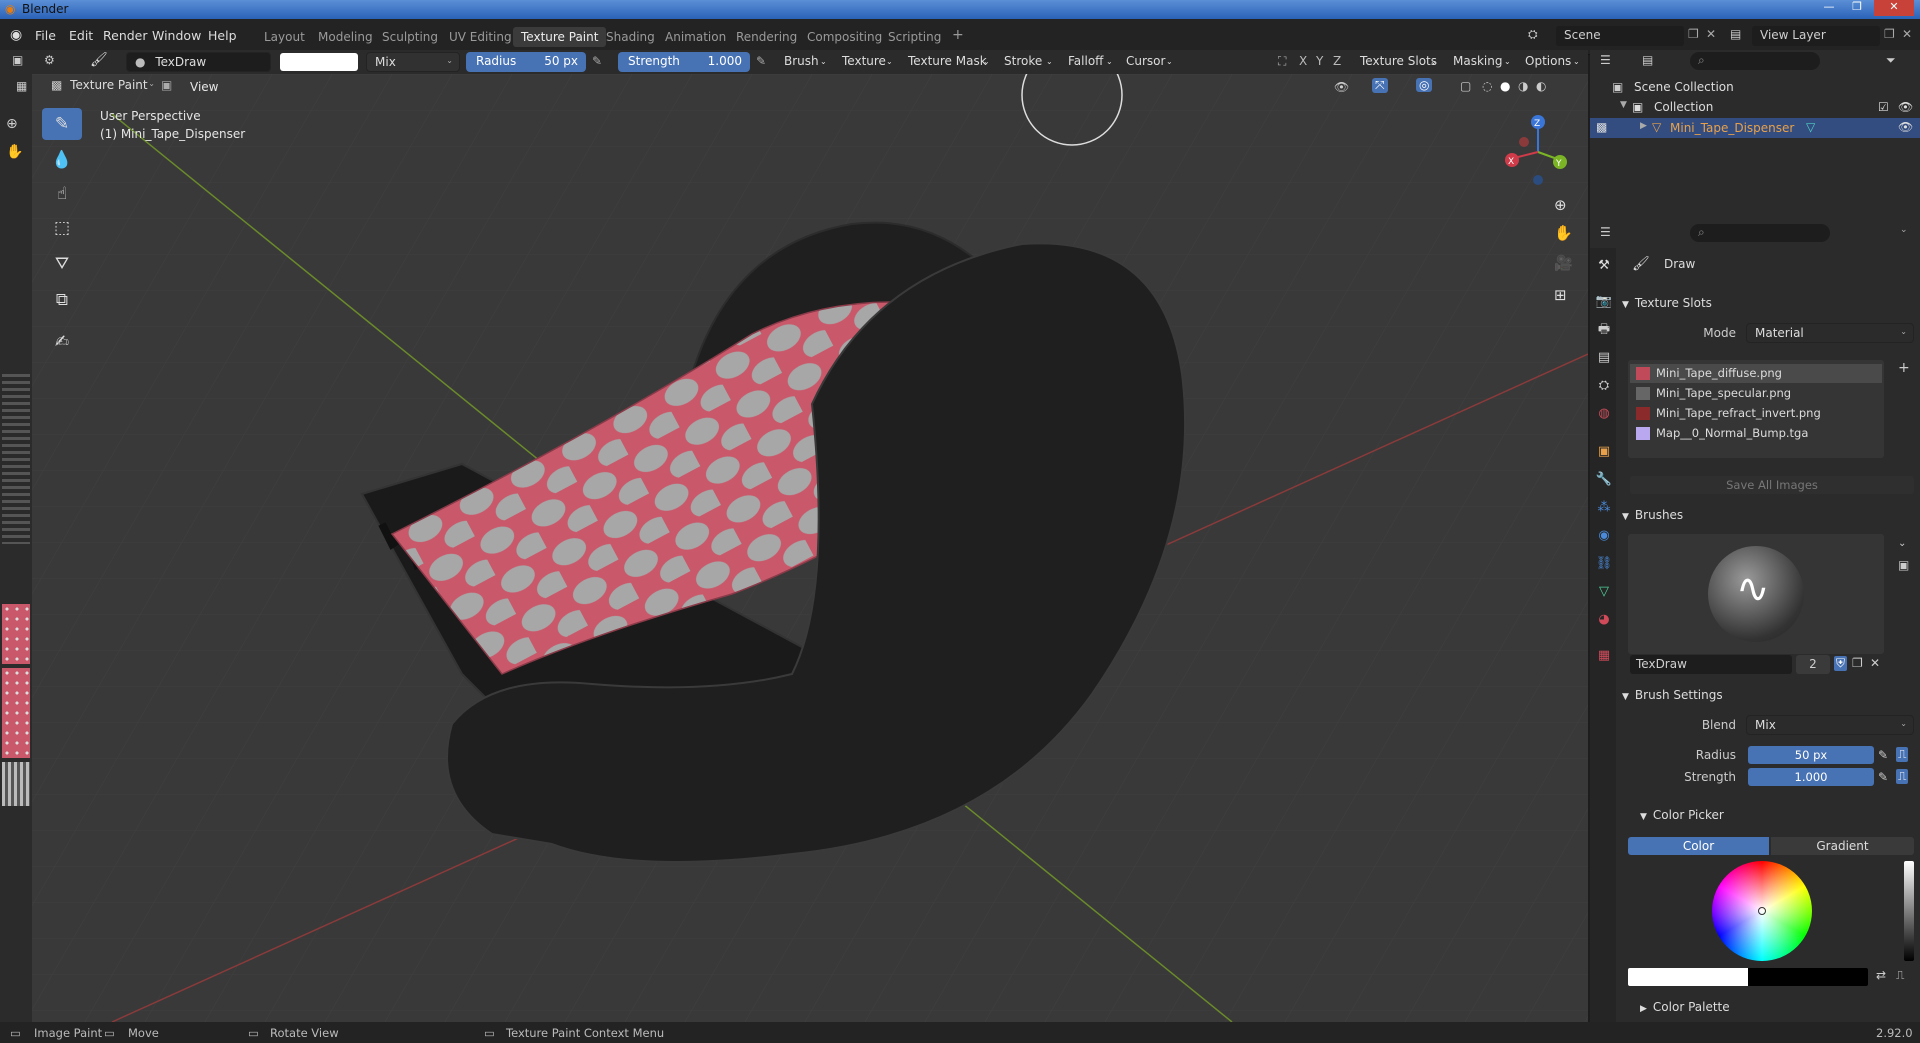 The image size is (1920, 1043). I want to click on tab-shading: Shading, so click(630, 37).